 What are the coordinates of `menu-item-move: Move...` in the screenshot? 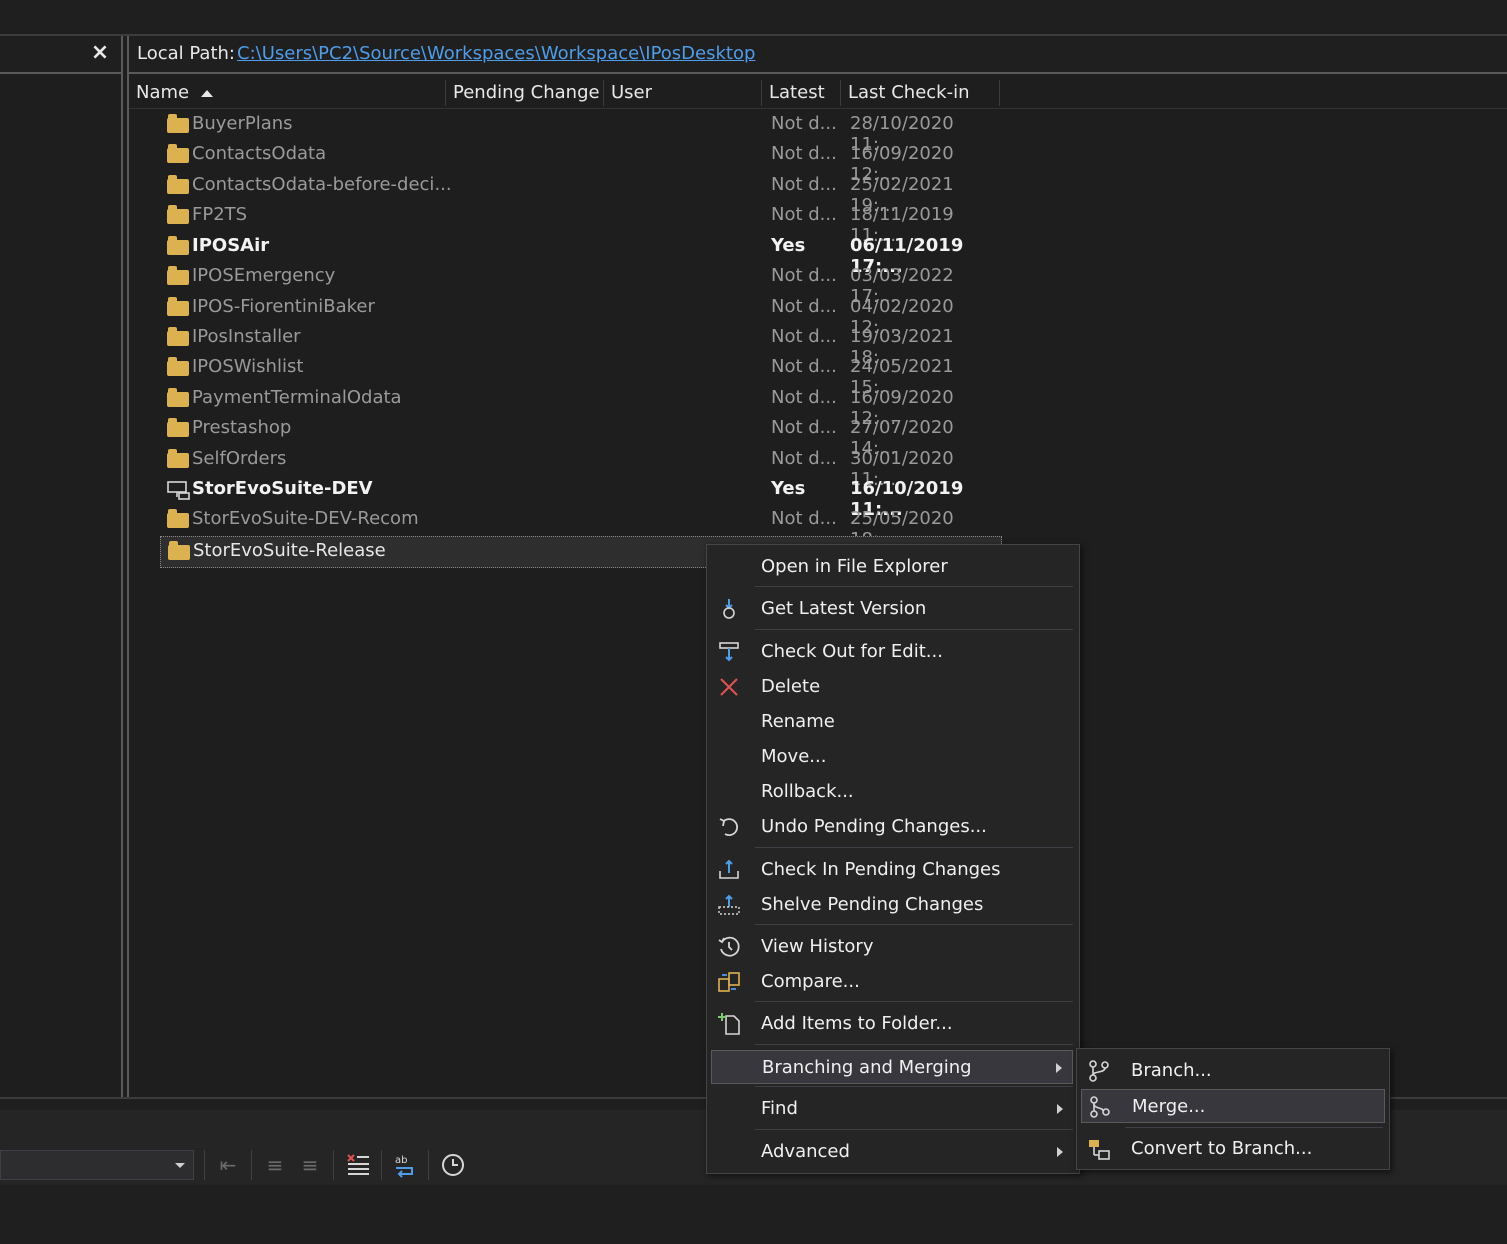 It's located at (892, 757).